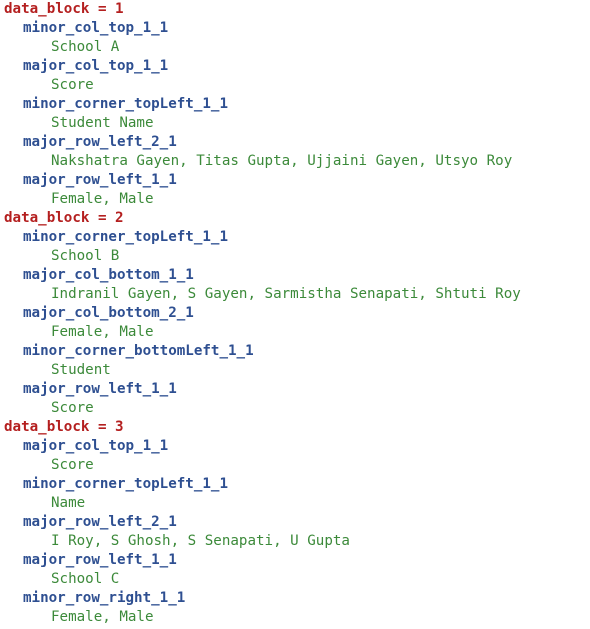 The width and height of the screenshot is (590, 629). I want to click on entry-value: I Roy, S Ghosh, S Senapati, U Gupta, so click(200, 541).